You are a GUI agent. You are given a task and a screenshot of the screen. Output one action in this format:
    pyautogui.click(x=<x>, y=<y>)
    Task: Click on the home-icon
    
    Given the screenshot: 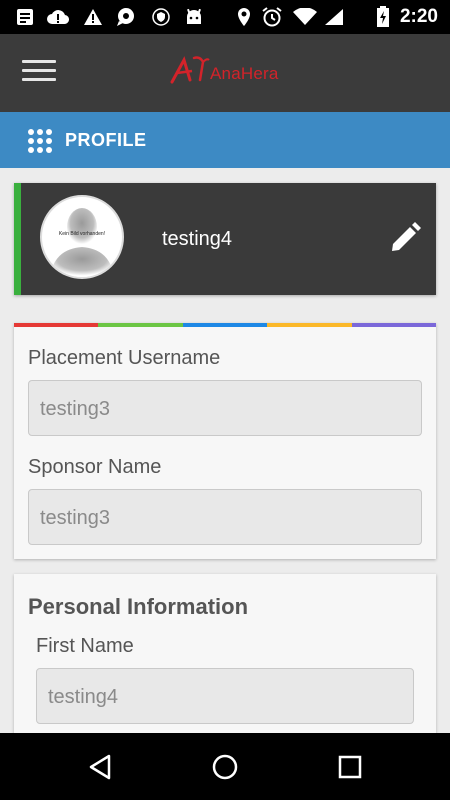 What is the action you would take?
    pyautogui.click(x=225, y=767)
    